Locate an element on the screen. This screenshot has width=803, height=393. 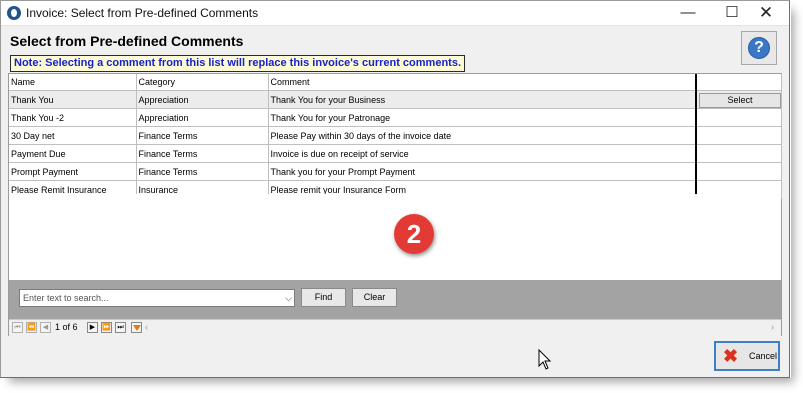
pager-bar: ⏮ ⏪ ◀ 1 of 6 ▶ ⏩ ⏭ ‹ › is located at coordinates (395, 327).